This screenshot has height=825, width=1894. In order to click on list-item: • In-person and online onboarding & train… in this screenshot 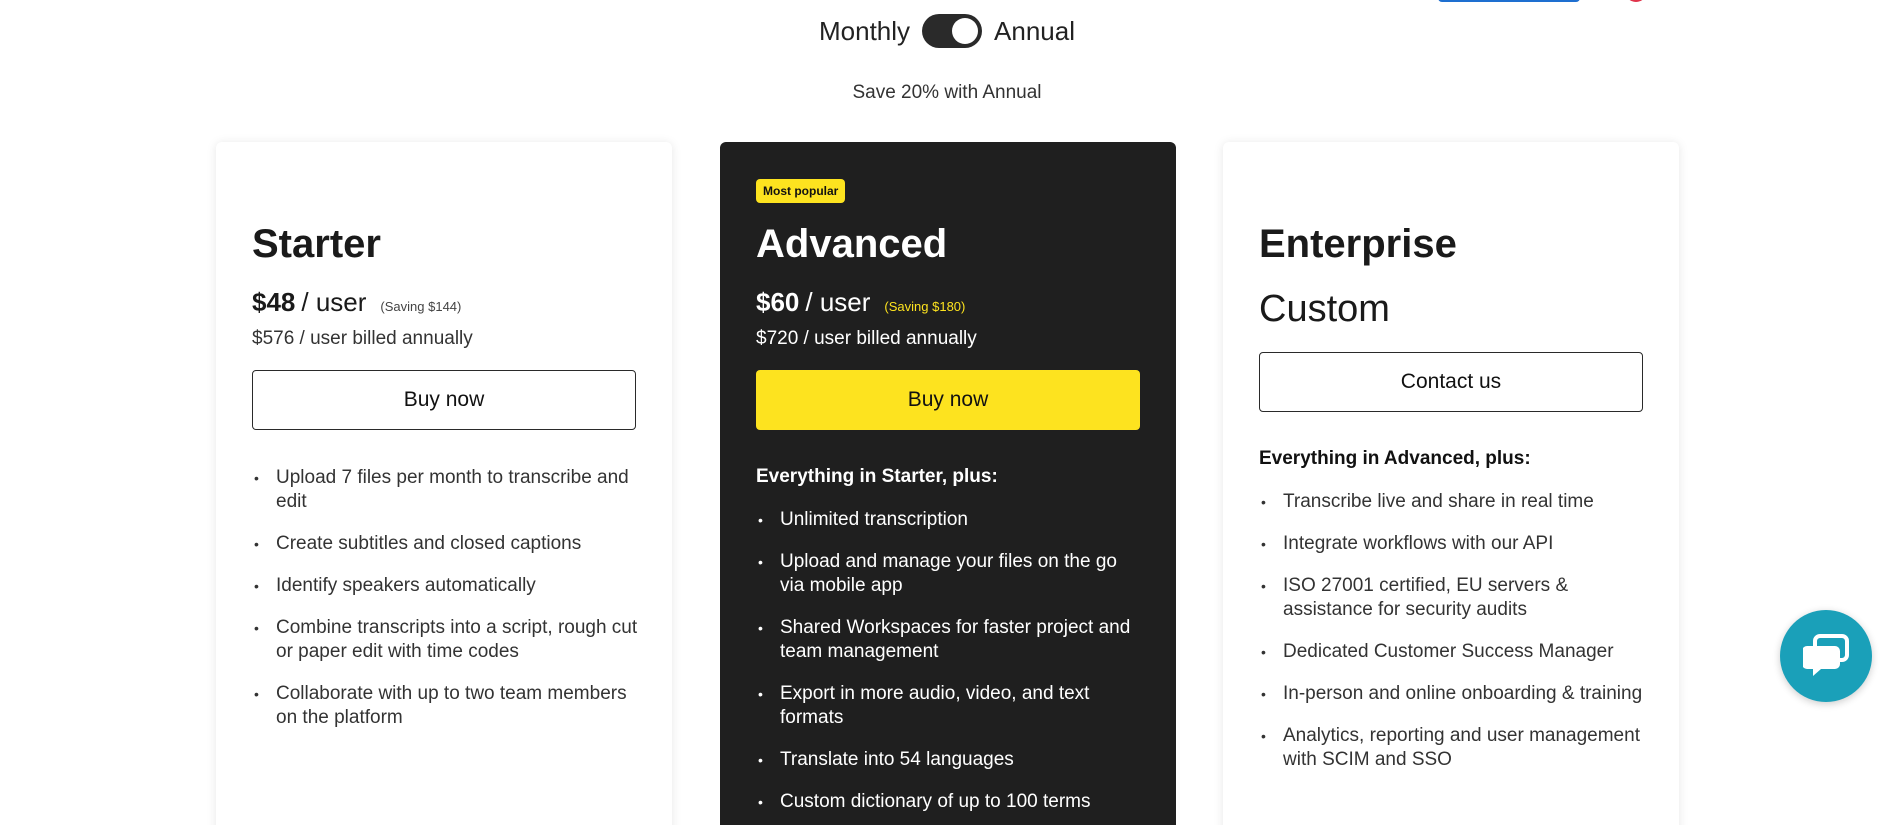, I will do `click(1452, 693)`.